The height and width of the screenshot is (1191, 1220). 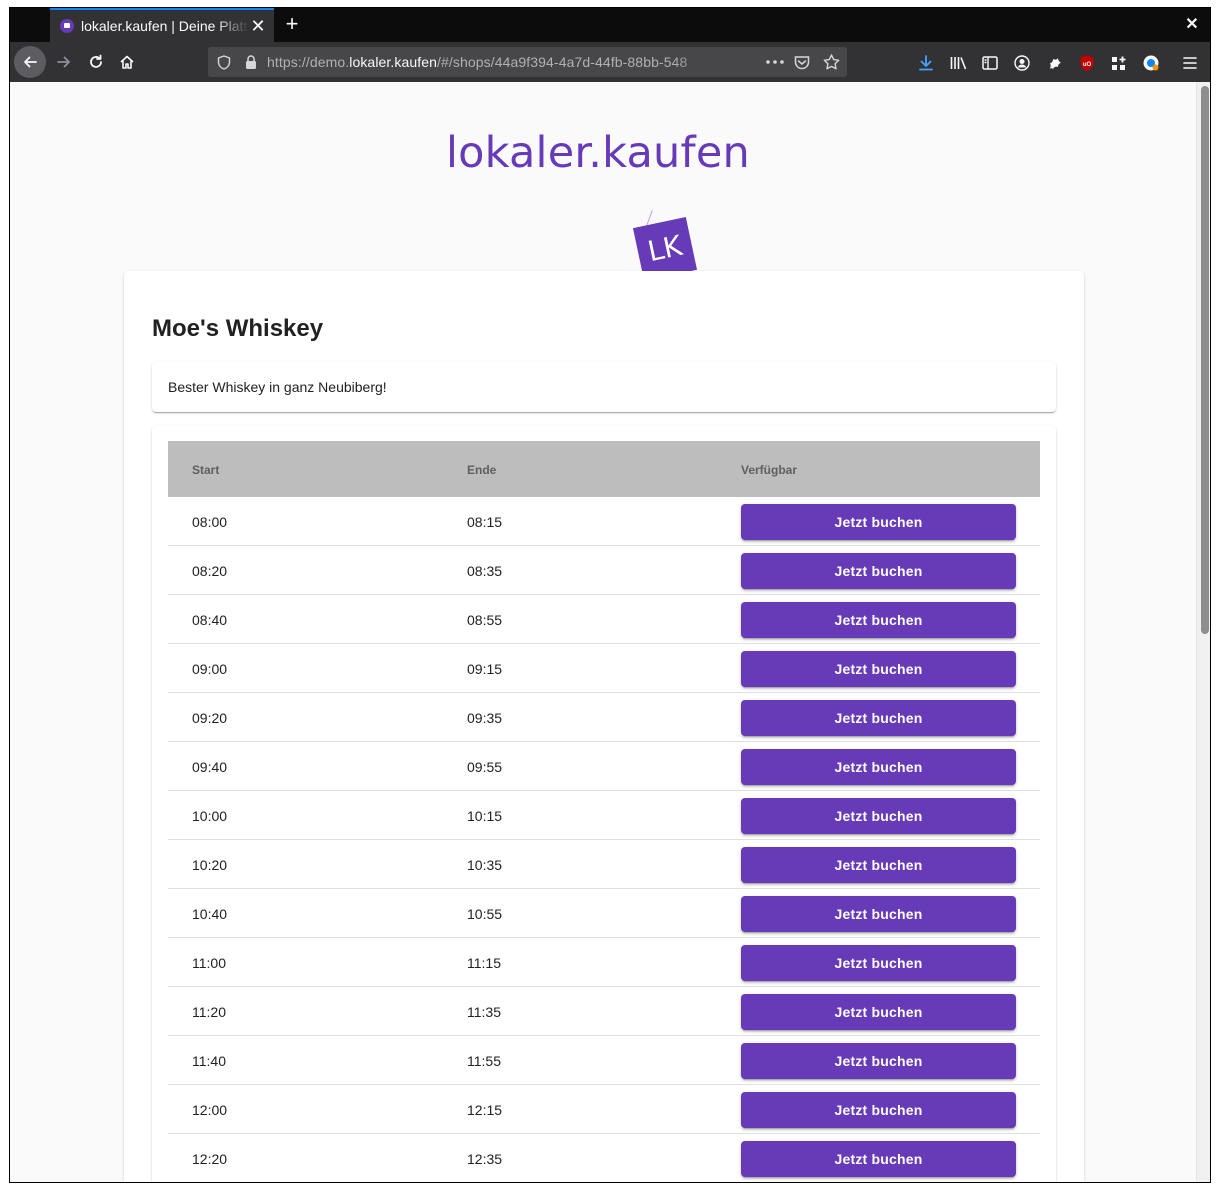 What do you see at coordinates (209, 1012) in the screenshot?
I see `slot-start-time: 11:20` at bounding box center [209, 1012].